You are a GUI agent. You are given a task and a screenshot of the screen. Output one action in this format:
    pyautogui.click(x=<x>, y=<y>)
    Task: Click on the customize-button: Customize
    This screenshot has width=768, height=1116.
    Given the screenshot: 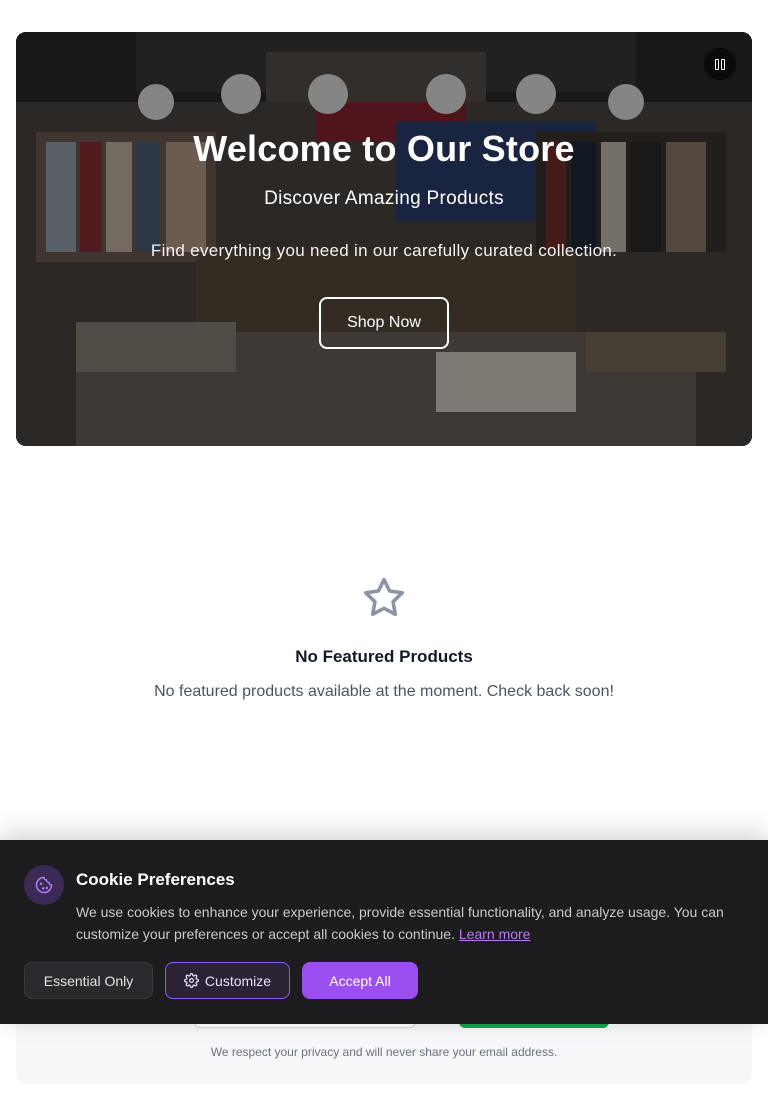 What is the action you would take?
    pyautogui.click(x=227, y=980)
    